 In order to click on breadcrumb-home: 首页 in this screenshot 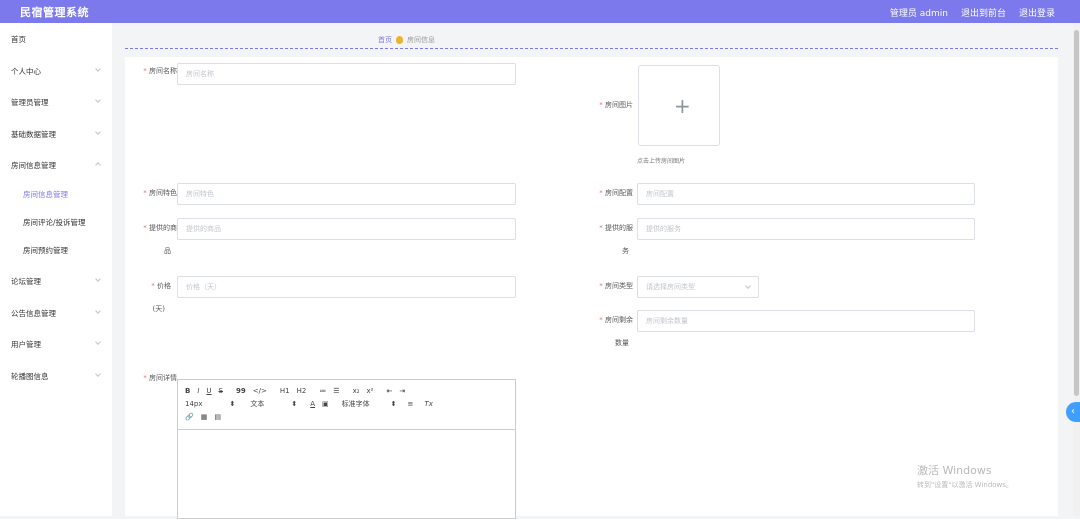, I will do `click(385, 40)`.